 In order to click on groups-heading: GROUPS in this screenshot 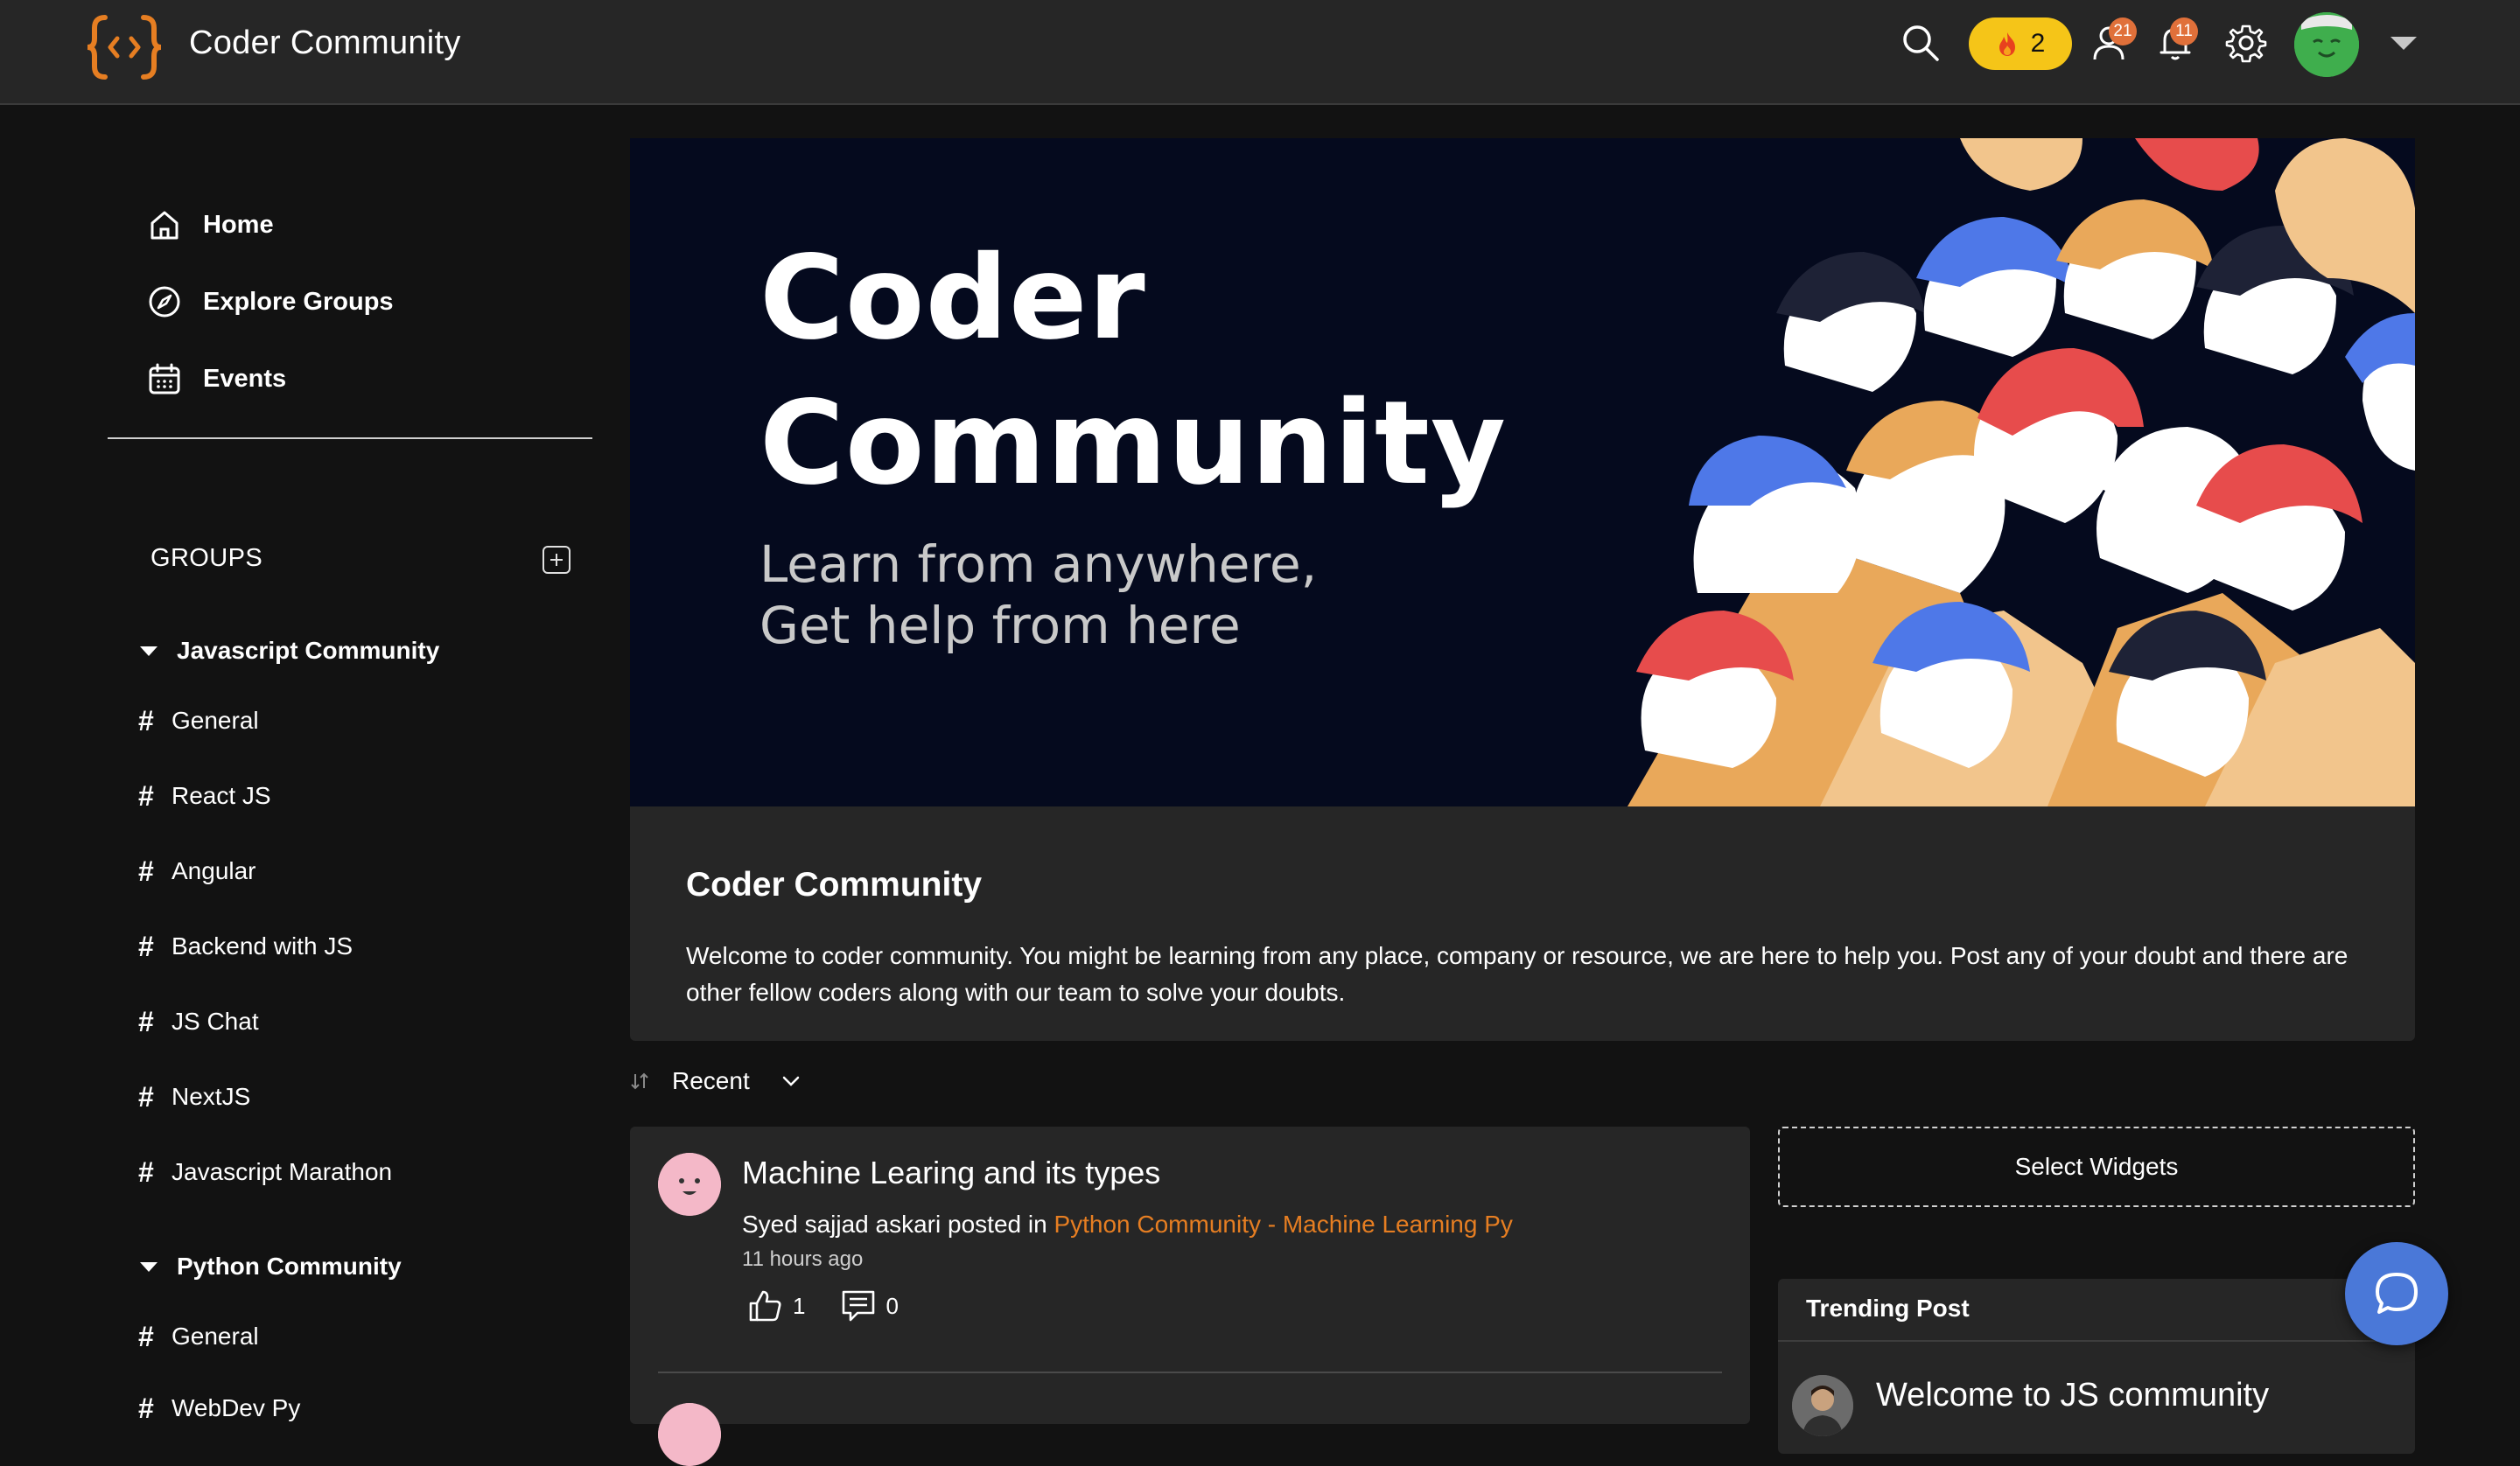, I will do `click(206, 558)`.